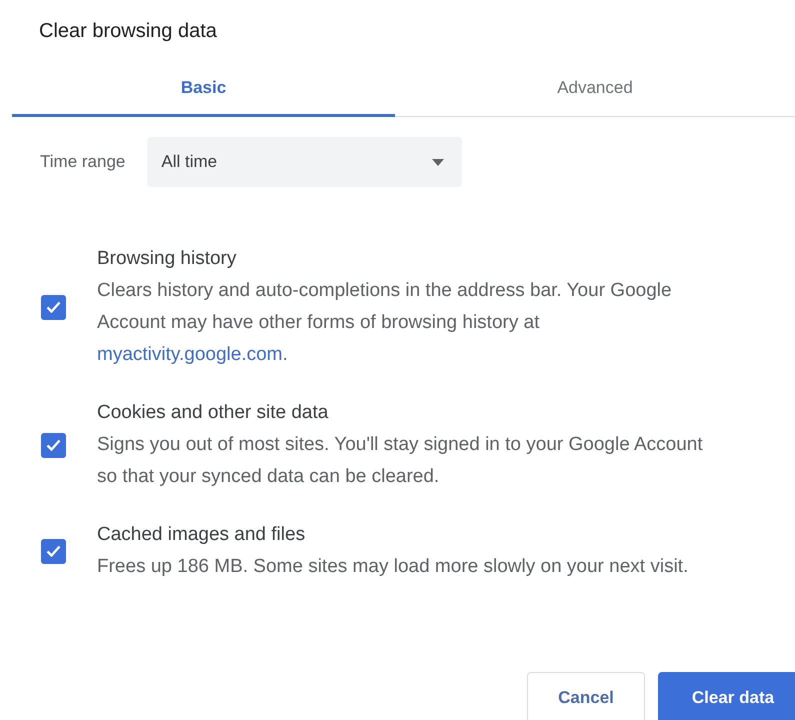 The image size is (795, 720). I want to click on option-title: Browsing history, so click(167, 259).